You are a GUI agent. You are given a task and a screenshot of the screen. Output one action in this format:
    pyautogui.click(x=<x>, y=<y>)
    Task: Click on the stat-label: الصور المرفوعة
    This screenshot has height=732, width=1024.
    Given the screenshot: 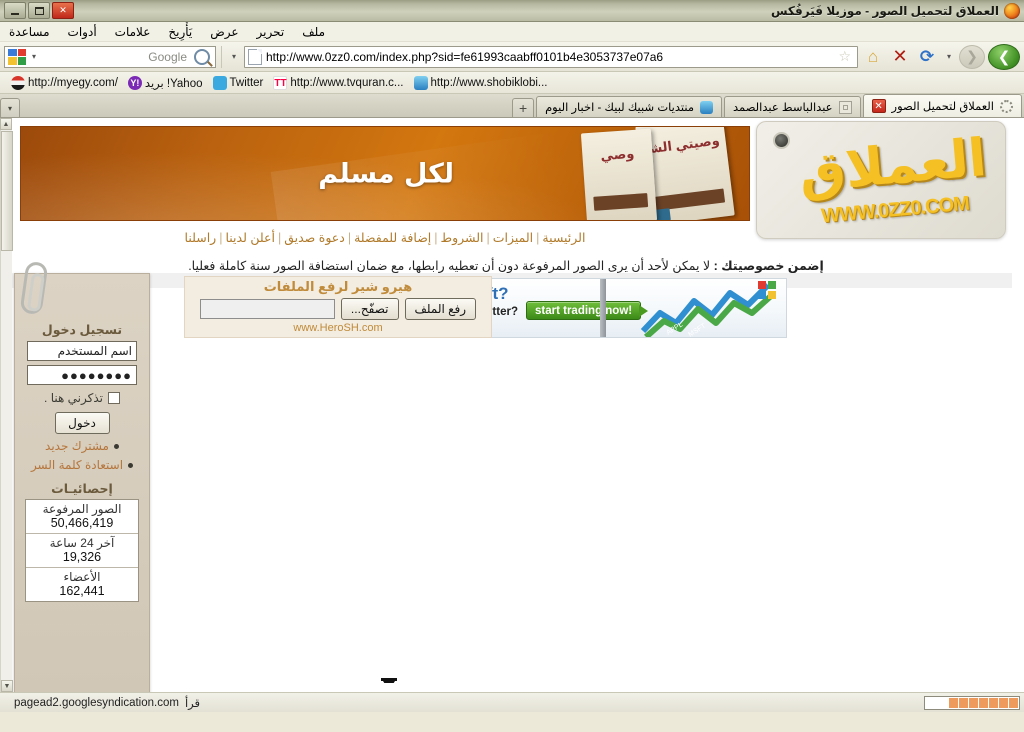 What is the action you would take?
    pyautogui.click(x=82, y=509)
    